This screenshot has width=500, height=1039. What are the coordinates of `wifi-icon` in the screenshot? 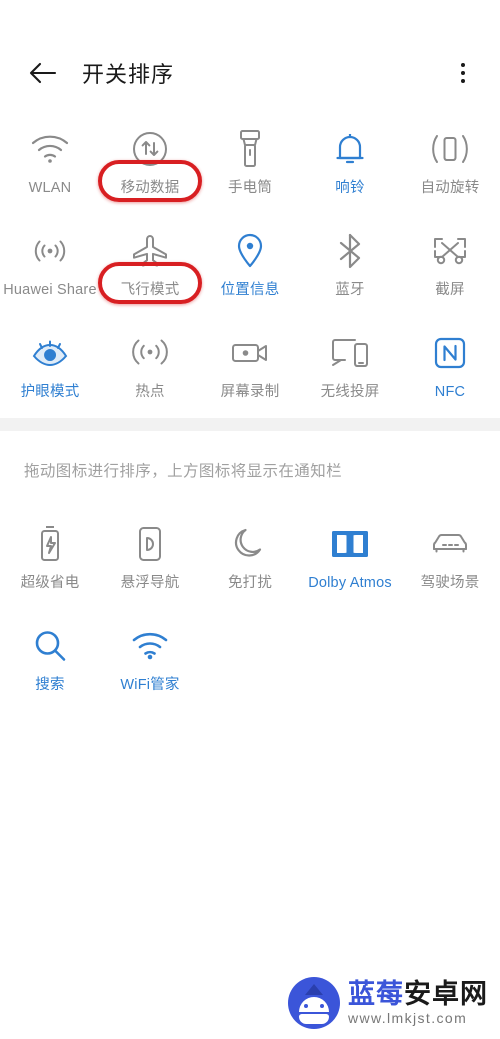 It's located at (50, 149).